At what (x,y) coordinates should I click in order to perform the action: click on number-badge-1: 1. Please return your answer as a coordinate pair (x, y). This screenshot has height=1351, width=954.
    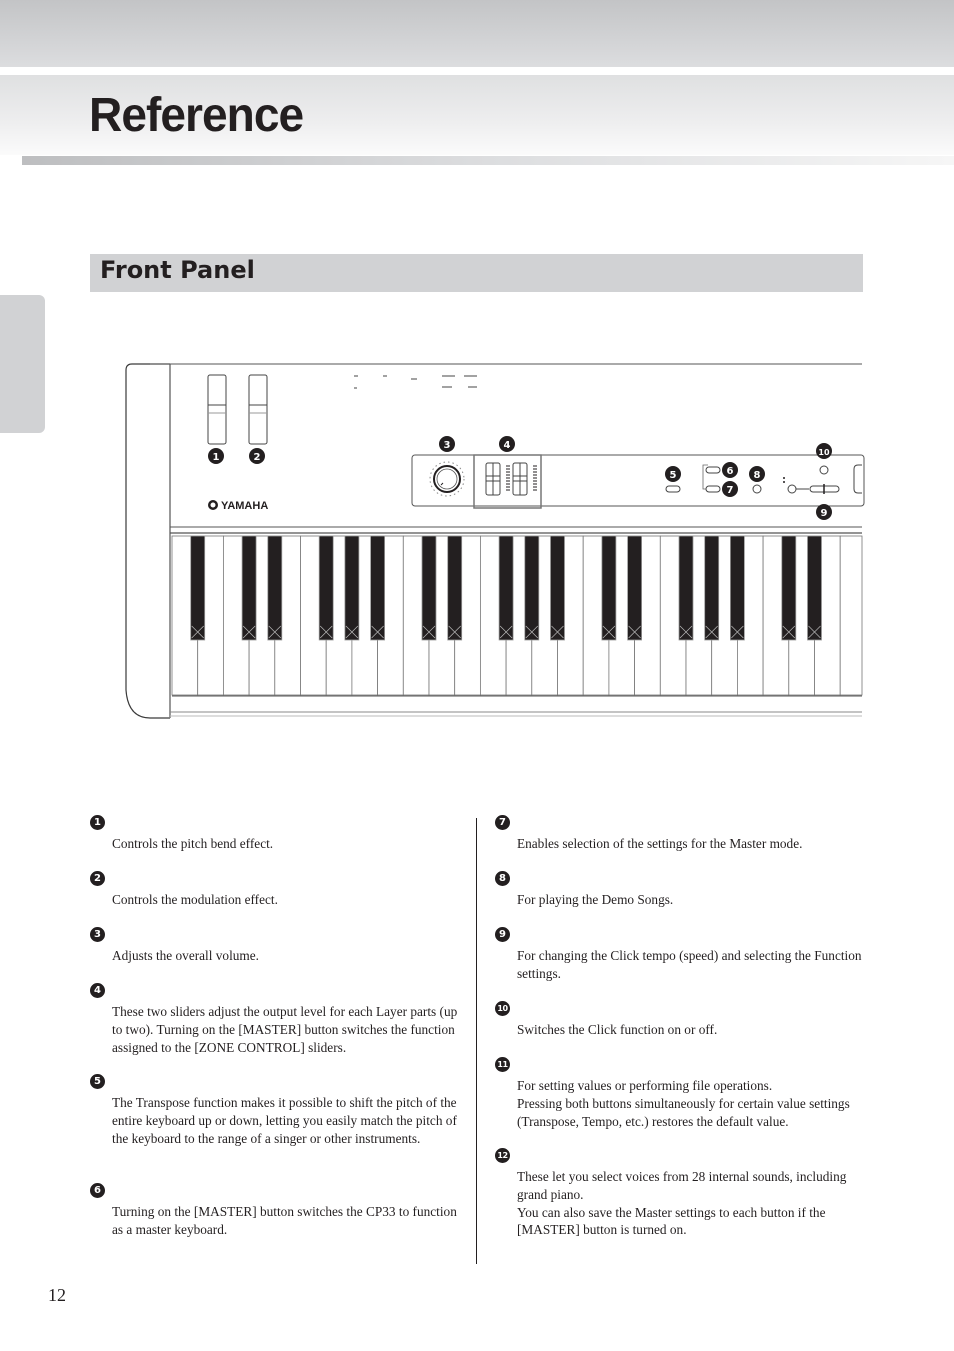
    Looking at the image, I should click on (97, 822).